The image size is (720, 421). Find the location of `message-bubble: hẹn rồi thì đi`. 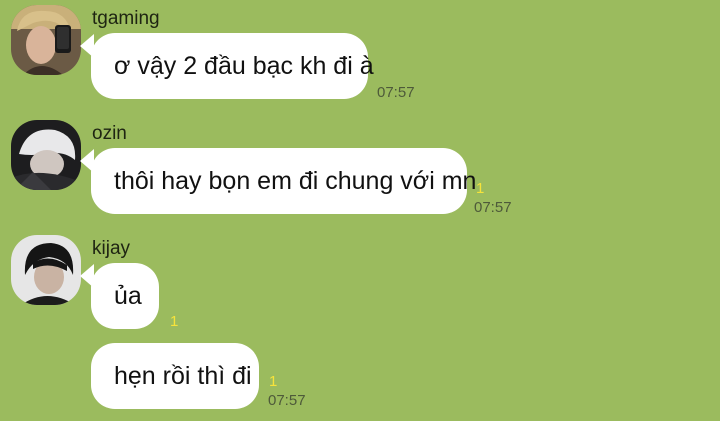

message-bubble: hẹn rồi thì đi is located at coordinates (175, 376).